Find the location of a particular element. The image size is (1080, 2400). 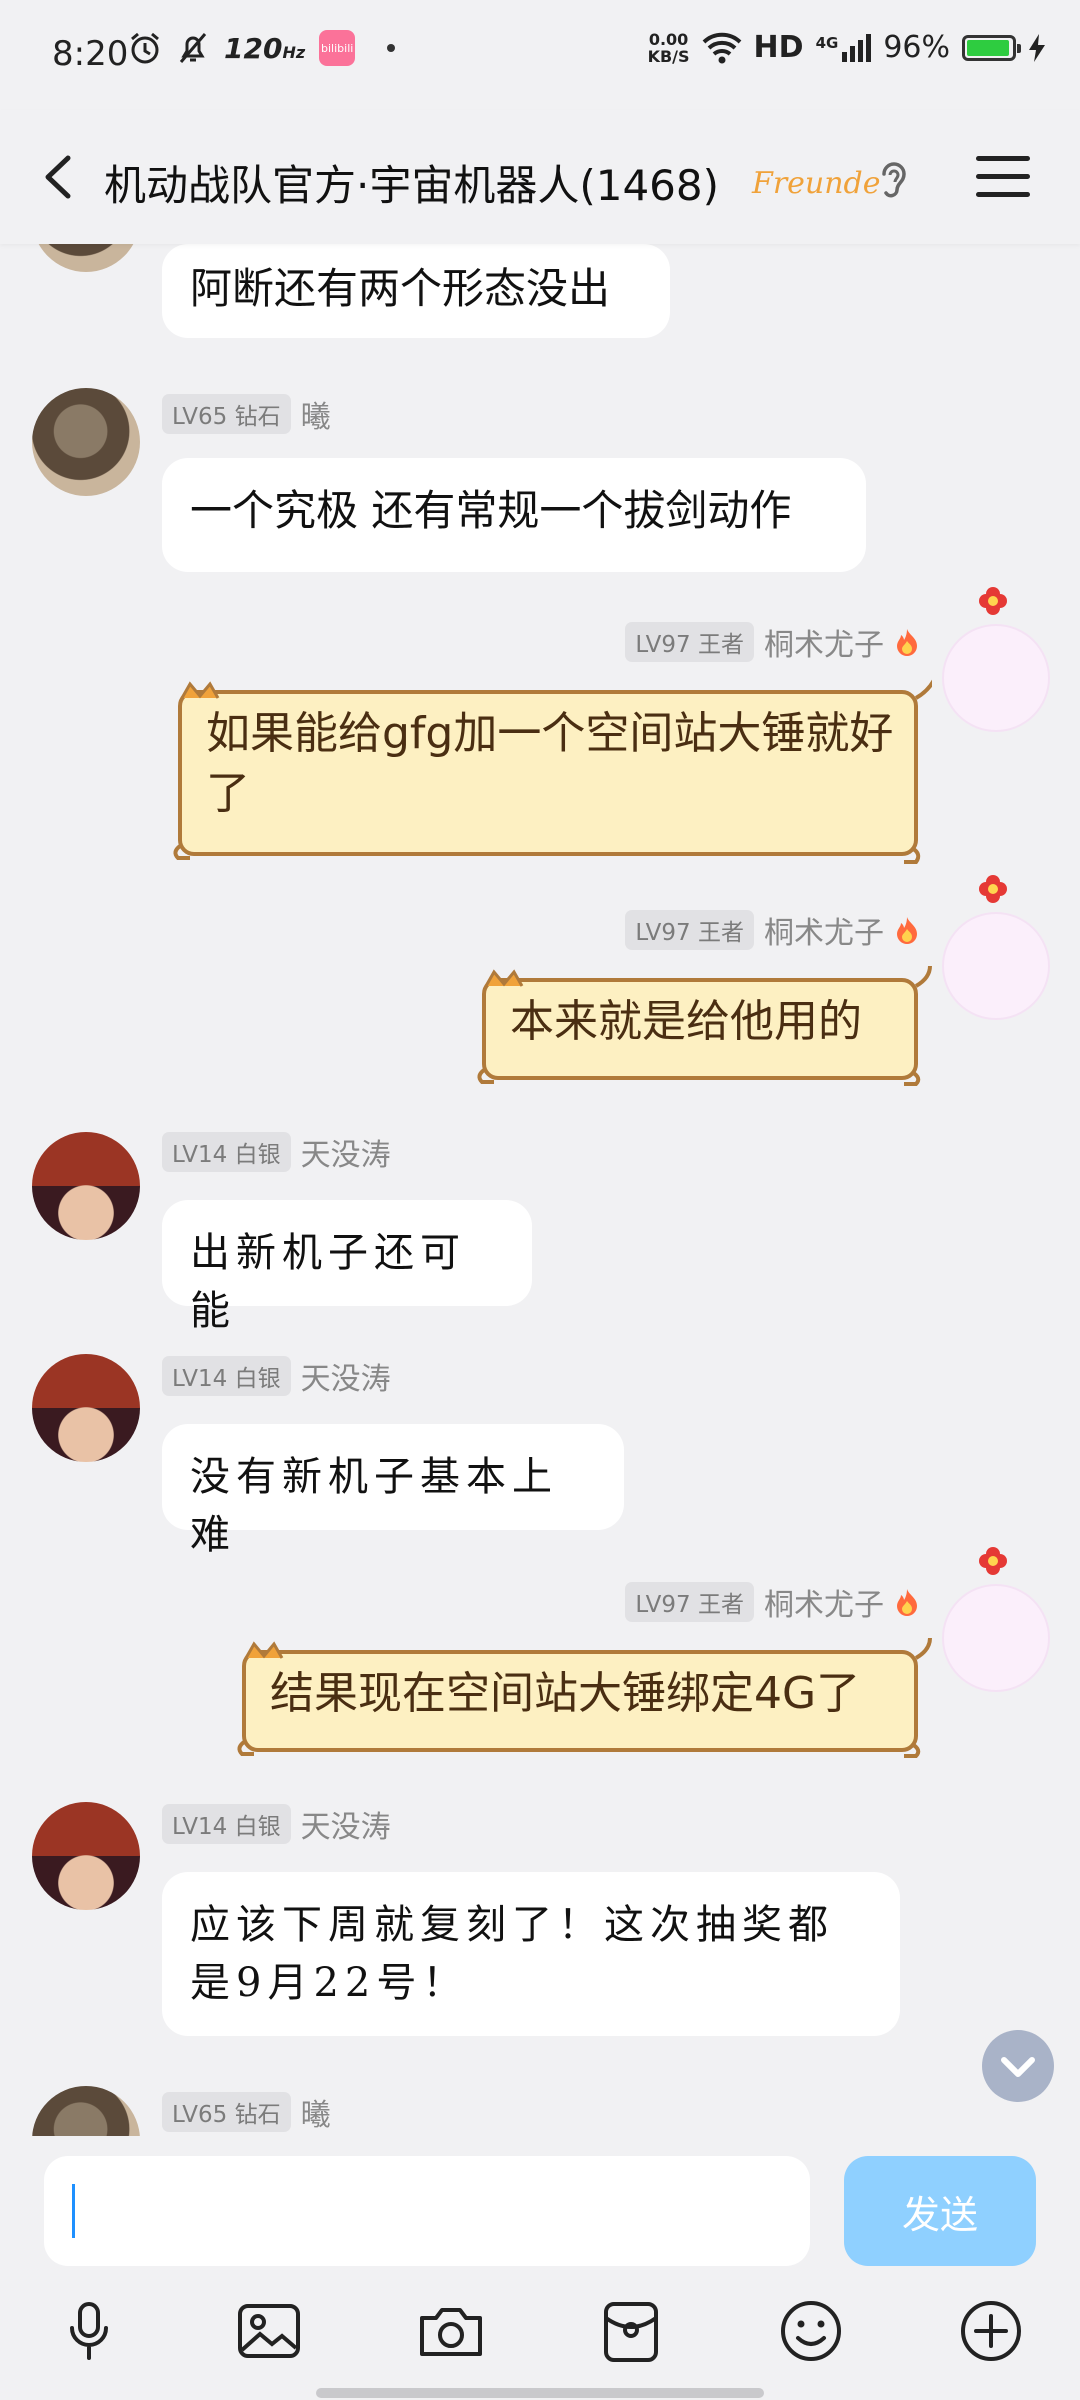

red-packet-icon is located at coordinates (631, 2331).